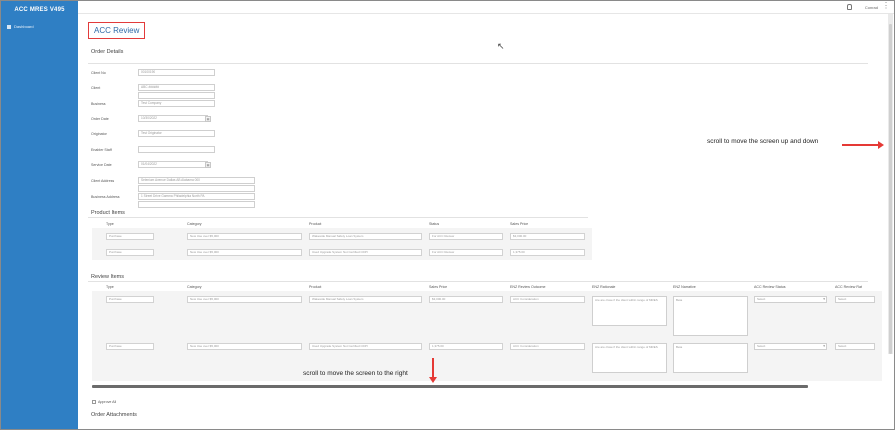 The image size is (895, 430). I want to click on column-header-enz-rationale: ENZ Rationale, so click(604, 287).